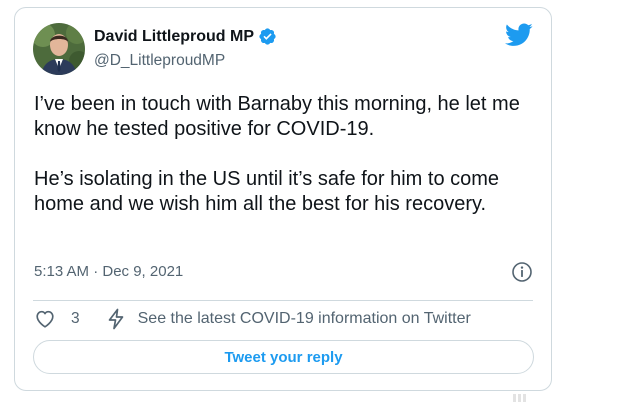 The width and height of the screenshot is (619, 407). I want to click on author-handle: @D_LittleproudMP, so click(159, 61).